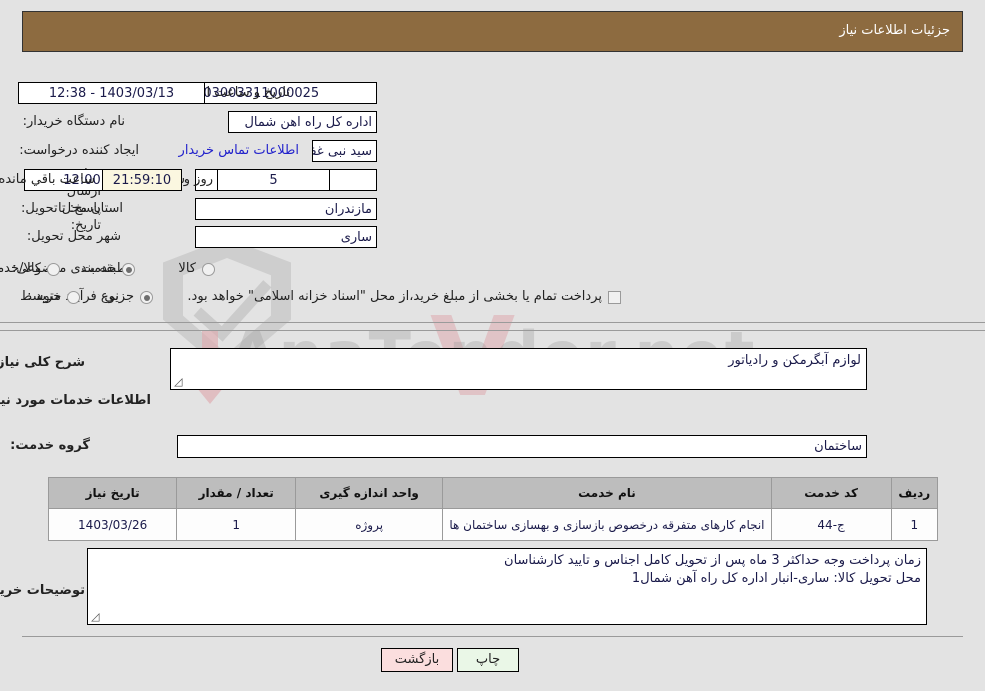 The width and height of the screenshot is (985, 691). I want to click on remaining-hours-label: ساعت باقي مانده, so click(47, 179).